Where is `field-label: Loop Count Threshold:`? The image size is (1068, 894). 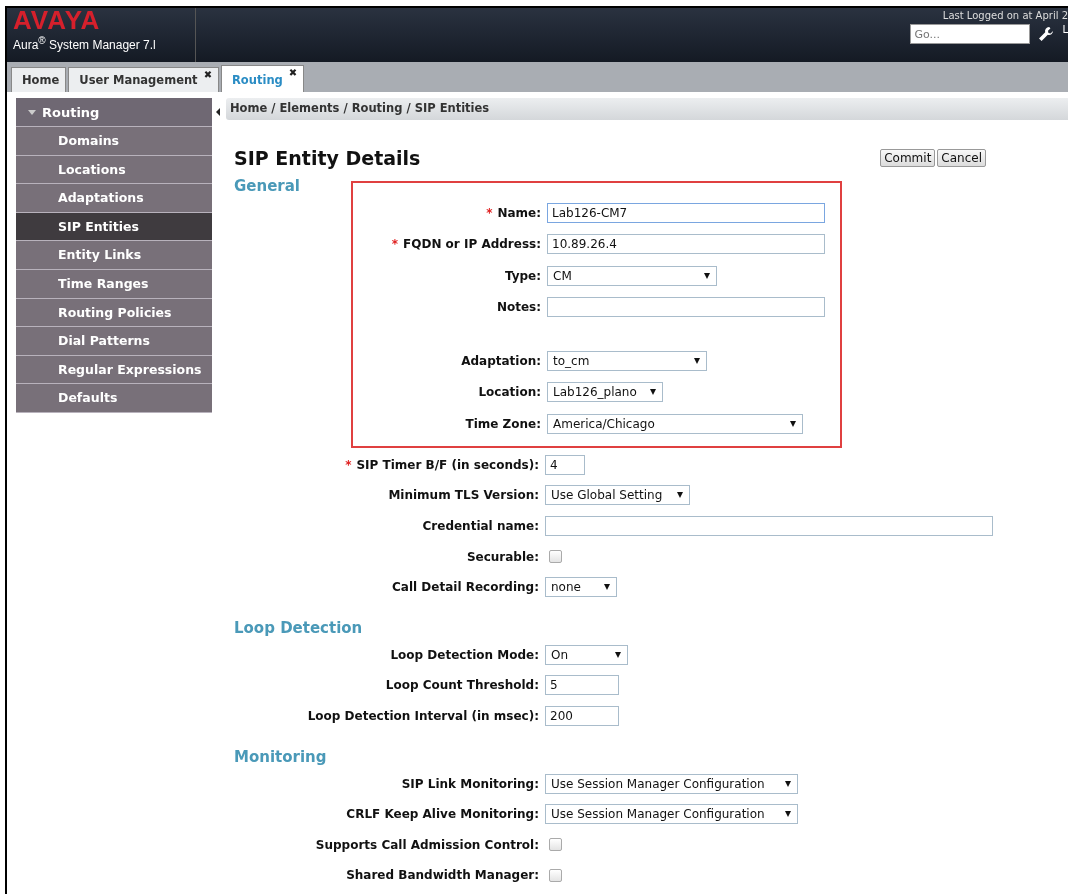
field-label: Loop Count Threshold: is located at coordinates (462, 685).